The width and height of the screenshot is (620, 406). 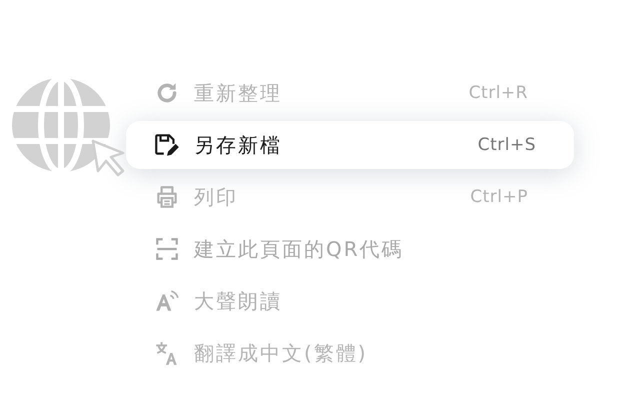 What do you see at coordinates (167, 145) in the screenshot?
I see `save-edit-icon` at bounding box center [167, 145].